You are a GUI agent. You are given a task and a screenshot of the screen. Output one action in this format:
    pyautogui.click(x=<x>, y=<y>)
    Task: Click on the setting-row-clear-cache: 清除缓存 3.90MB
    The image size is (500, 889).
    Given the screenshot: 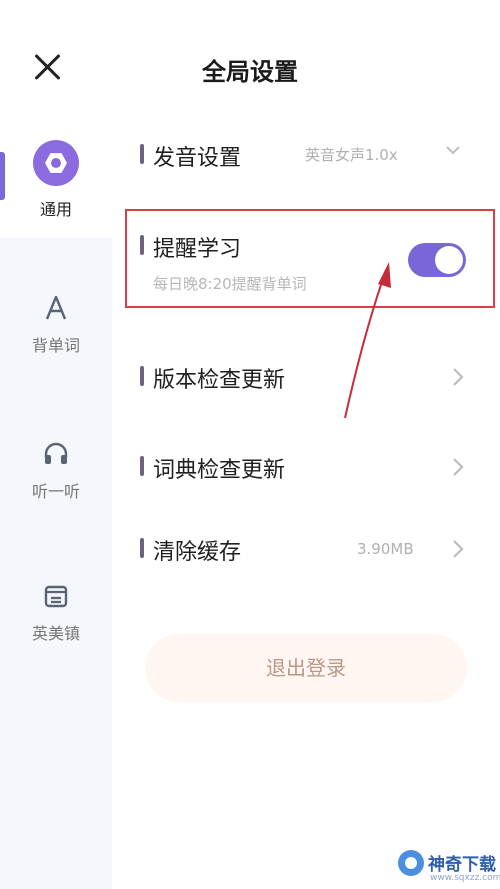 What is the action you would take?
    pyautogui.click(x=311, y=550)
    